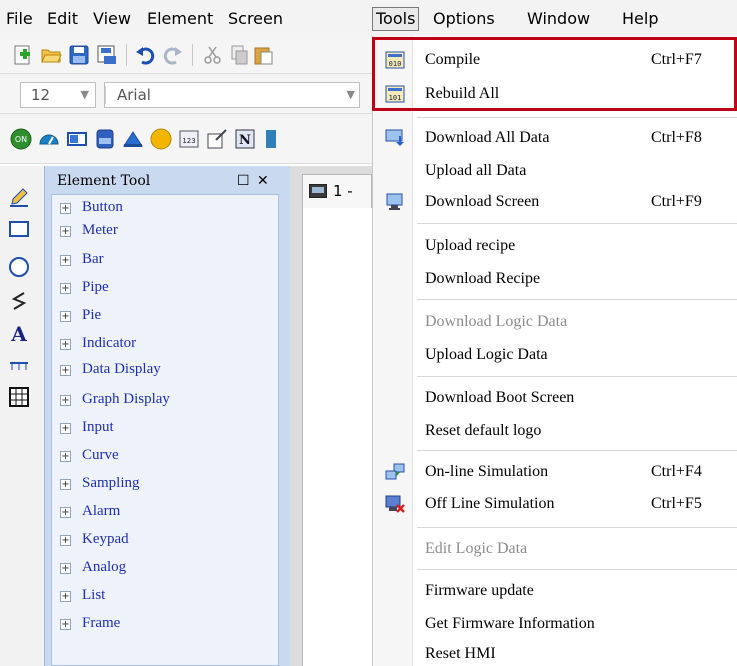 The image size is (737, 666). I want to click on svg-text: 101, so click(395, 98).